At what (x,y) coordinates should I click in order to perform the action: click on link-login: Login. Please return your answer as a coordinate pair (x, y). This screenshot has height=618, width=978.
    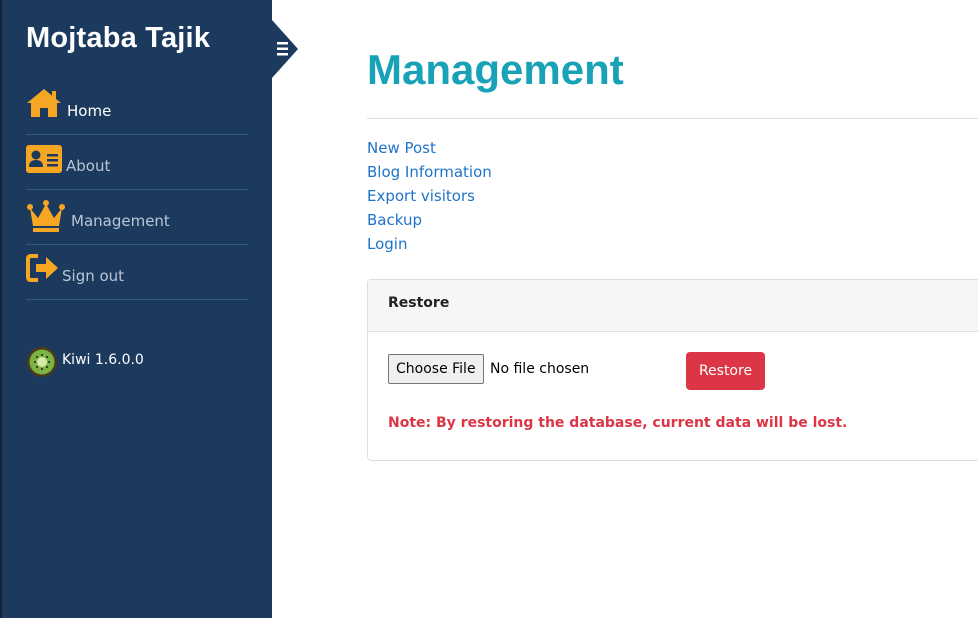
    Looking at the image, I should click on (429, 246).